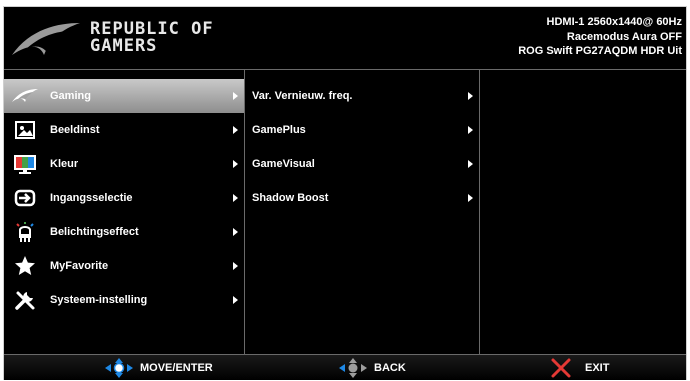 The image size is (690, 381). What do you see at coordinates (75, 130) in the screenshot?
I see `menu-item-label: Beeldinst` at bounding box center [75, 130].